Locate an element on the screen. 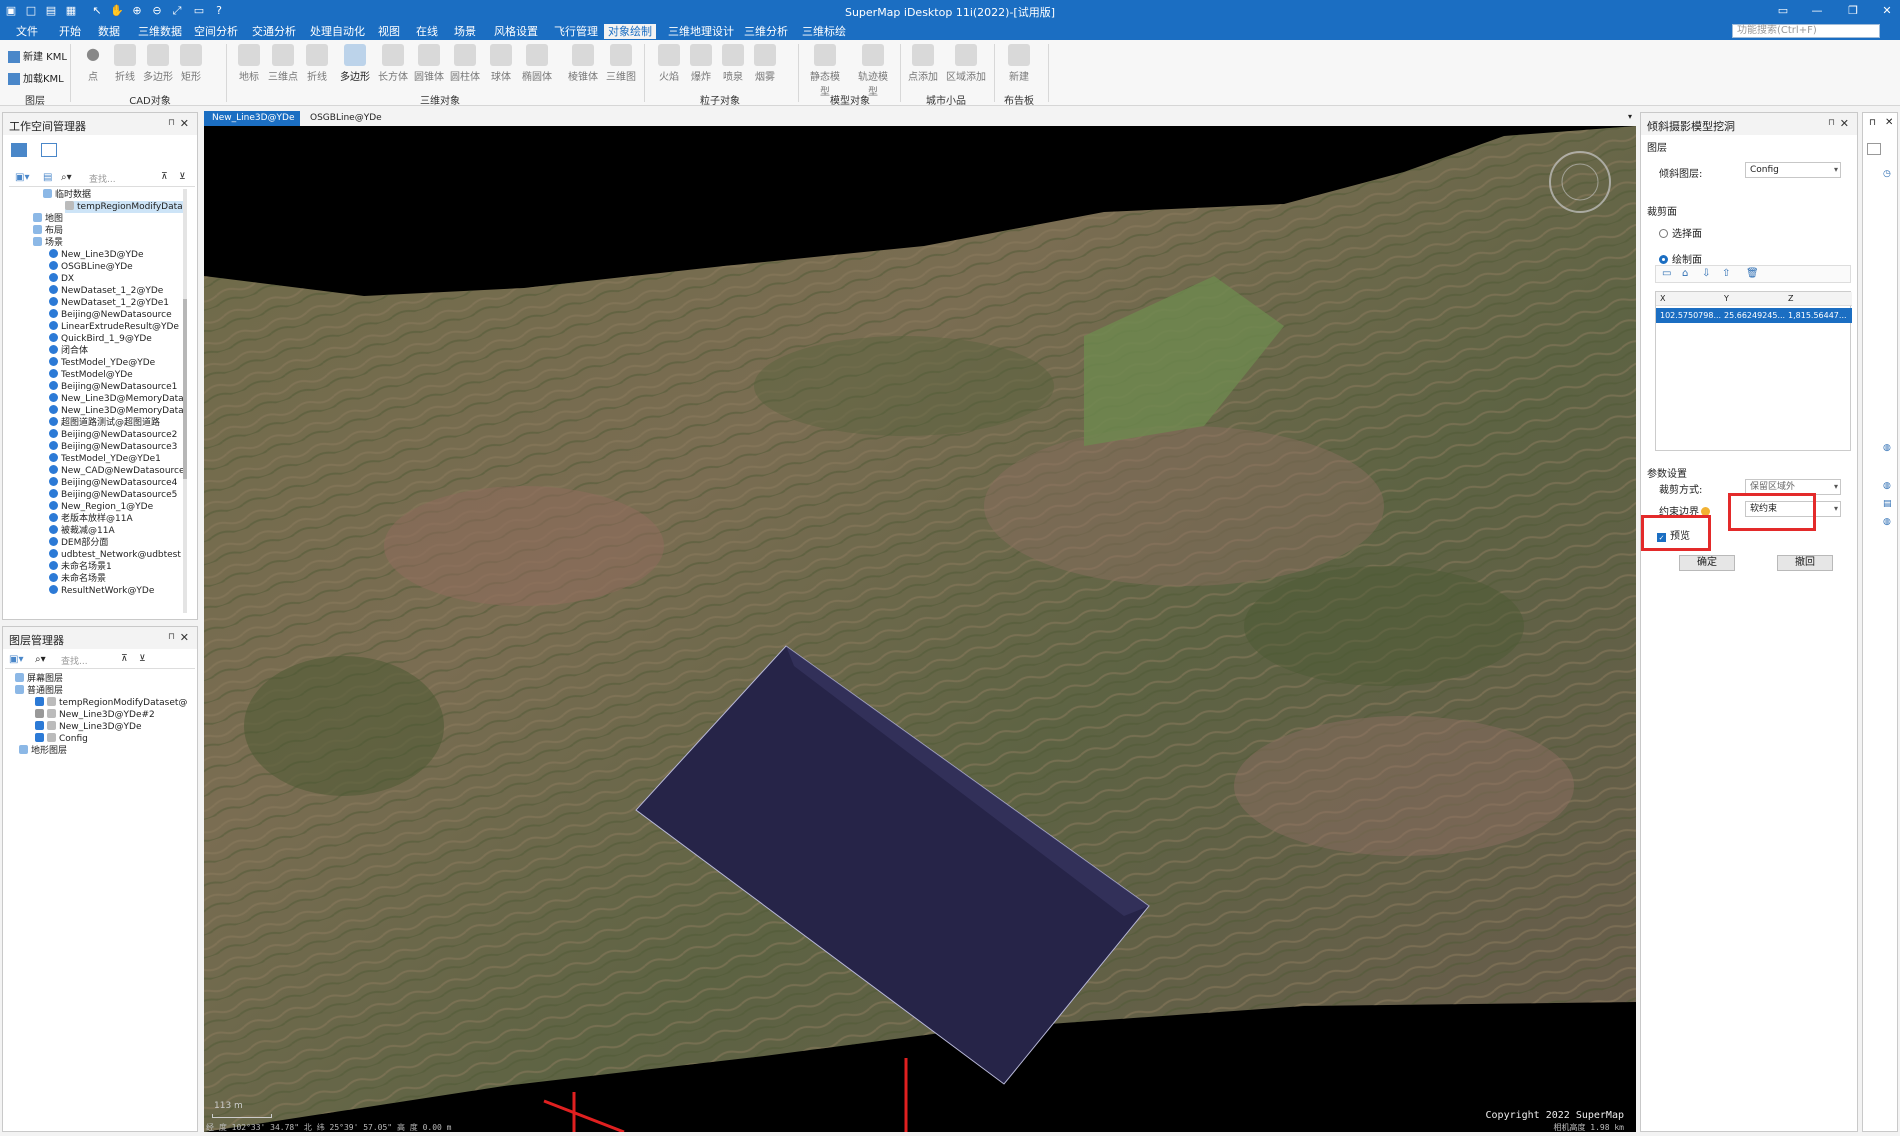 This screenshot has height=1136, width=1900. scene-tree-item: TestModel_YDe@YDe is located at coordinates (102, 363).